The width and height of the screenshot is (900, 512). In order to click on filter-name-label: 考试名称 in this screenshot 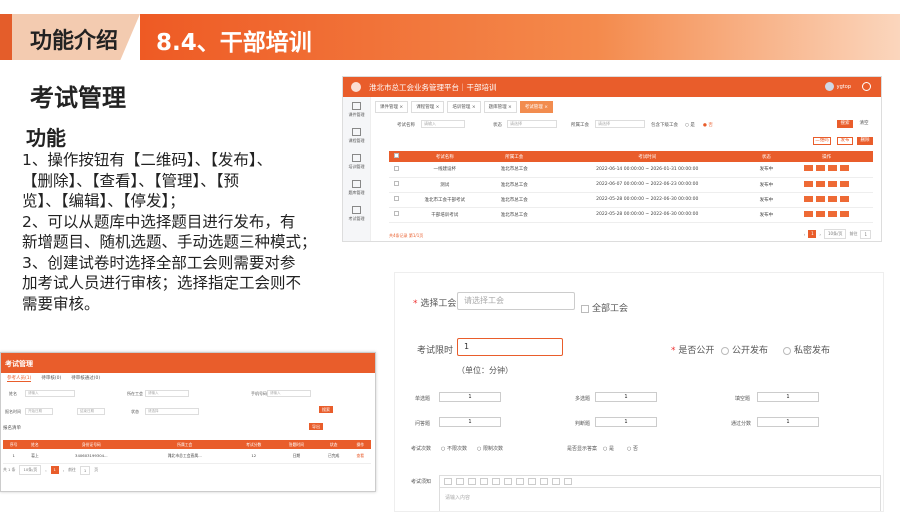, I will do `click(406, 125)`.